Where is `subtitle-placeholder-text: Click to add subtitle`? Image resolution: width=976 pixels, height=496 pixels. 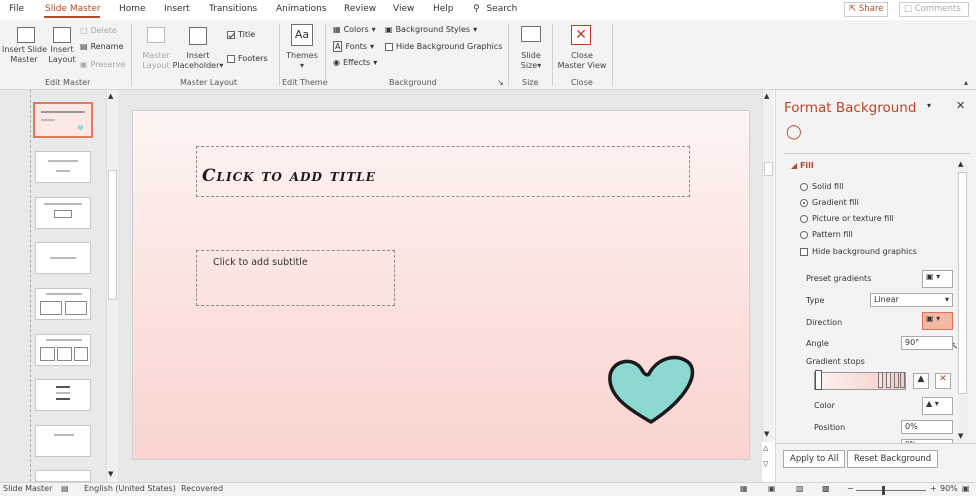 subtitle-placeholder-text: Click to add subtitle is located at coordinates (260, 262).